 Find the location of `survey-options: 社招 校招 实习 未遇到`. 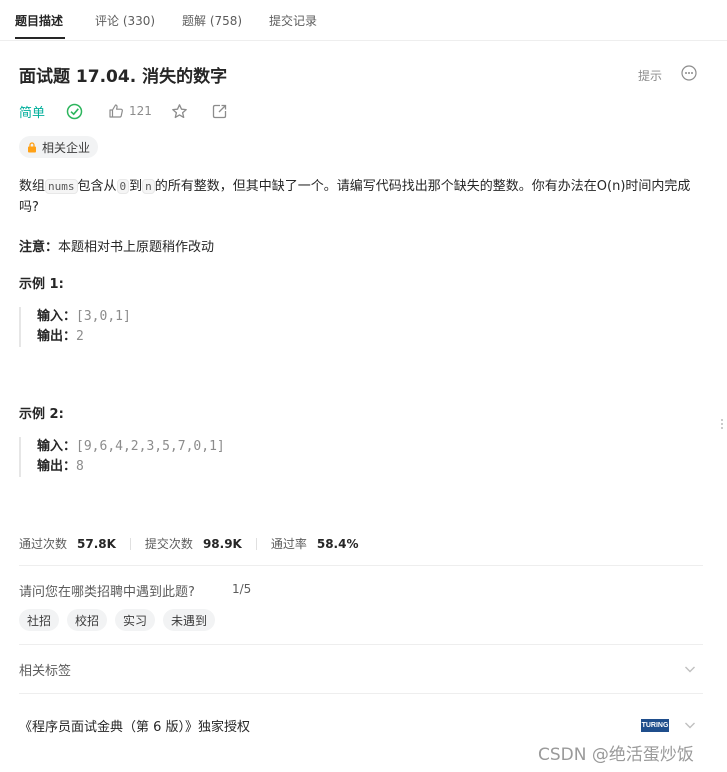

survey-options: 社招 校招 实习 未遇到 is located at coordinates (121, 620).